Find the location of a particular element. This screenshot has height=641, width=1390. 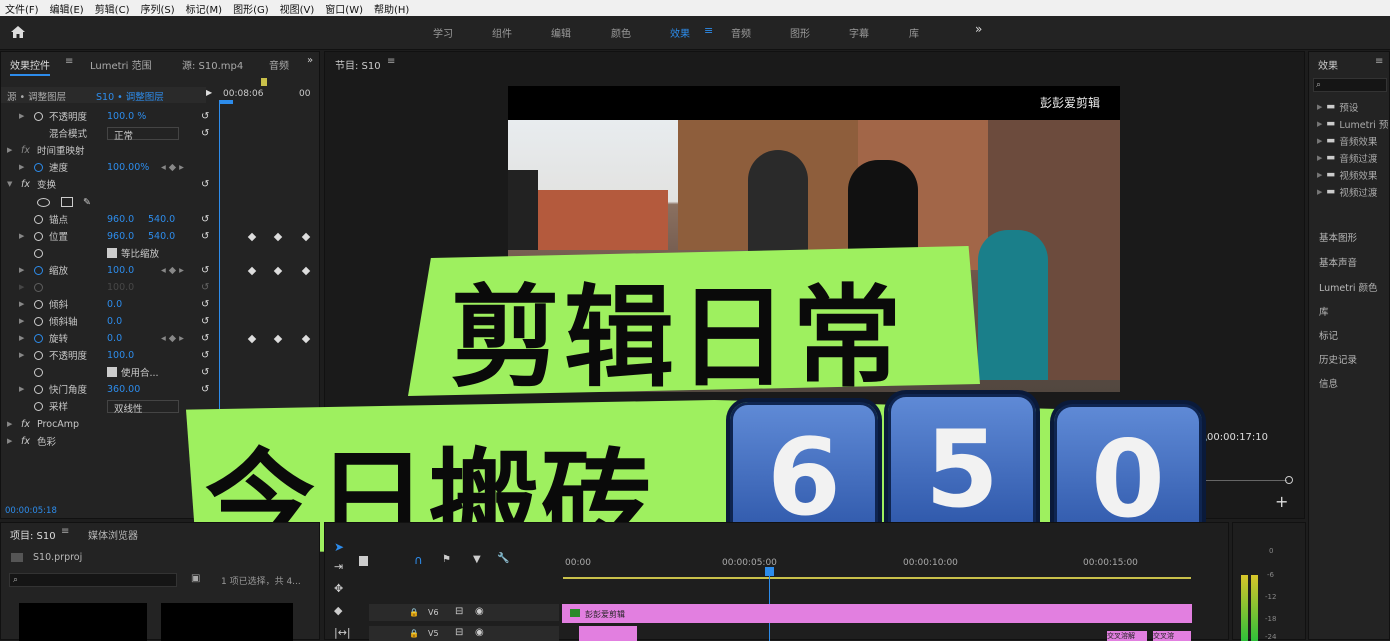

ec-time-start: 00:08:06 is located at coordinates (243, 94).